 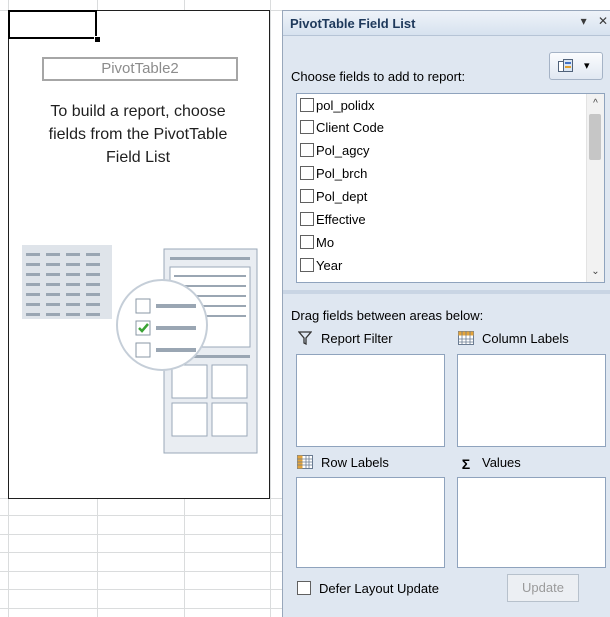 I want to click on sigma-icon: Σ, so click(x=466, y=464).